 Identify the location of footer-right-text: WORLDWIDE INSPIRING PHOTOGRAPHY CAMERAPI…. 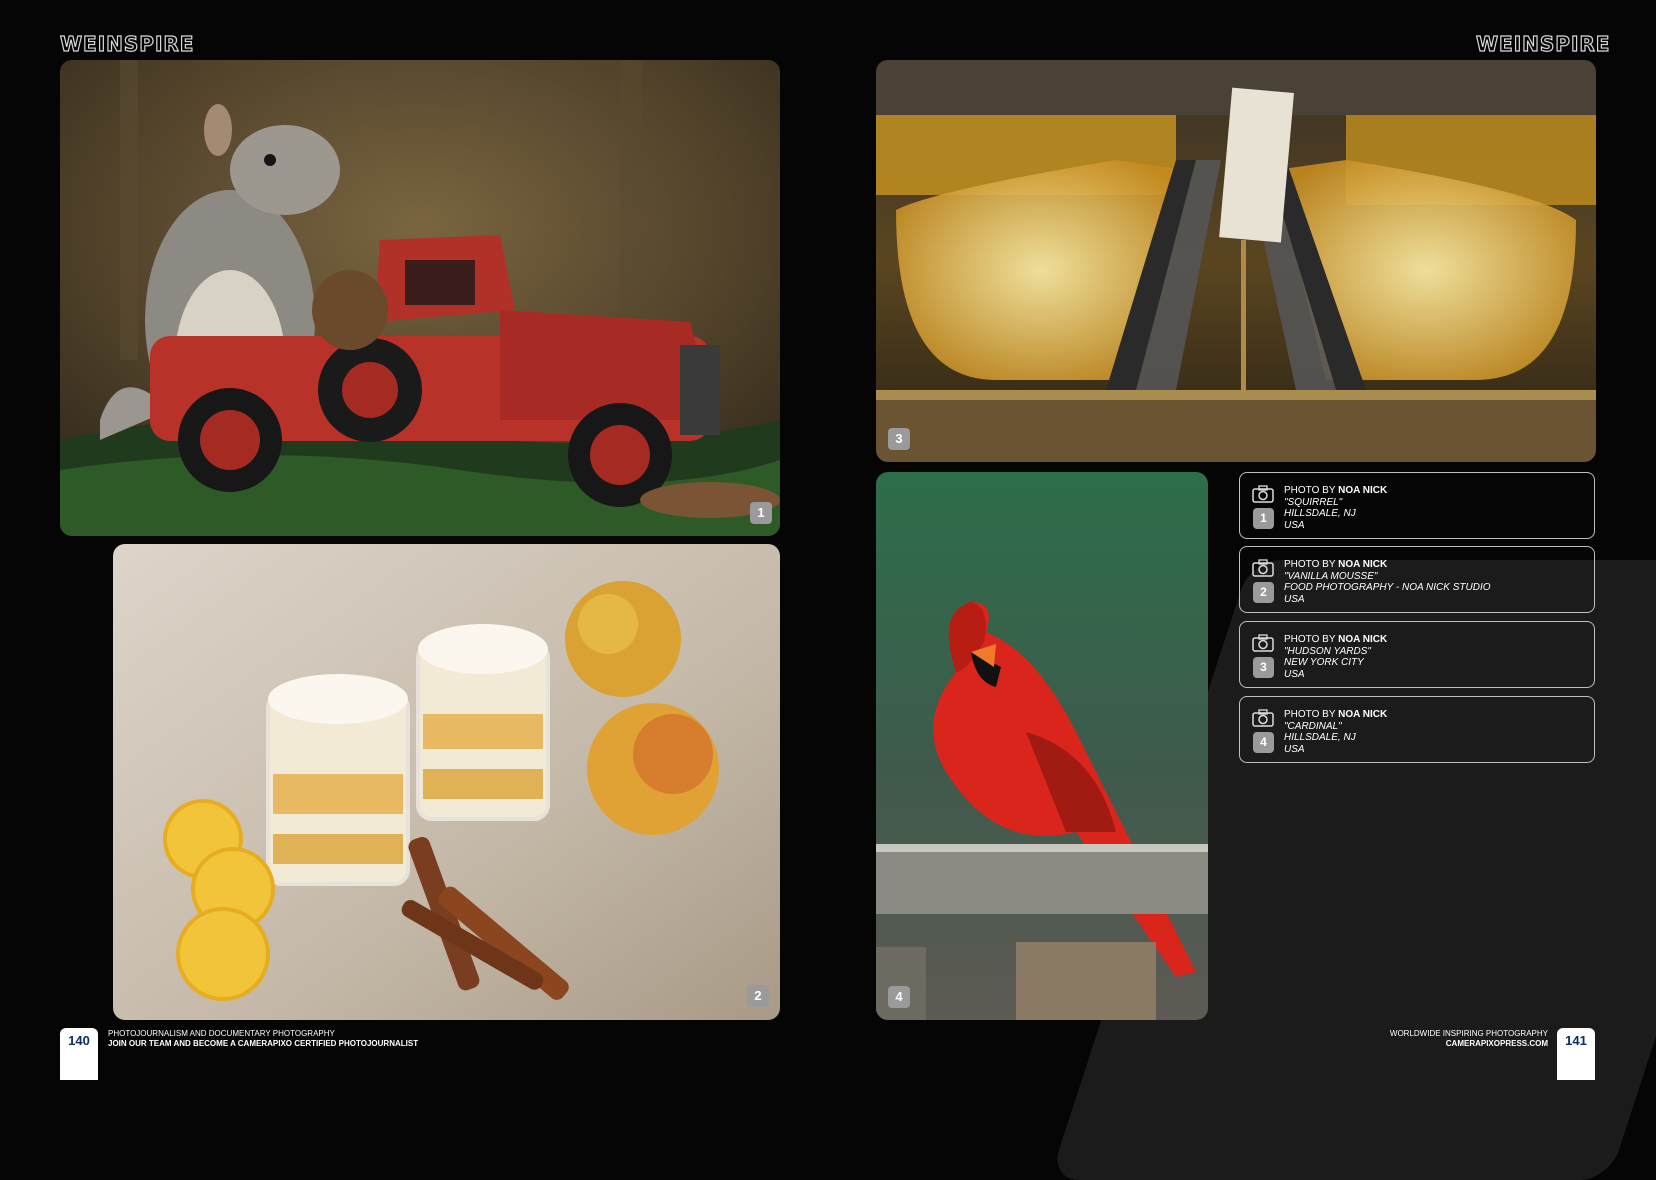
(1469, 1039).